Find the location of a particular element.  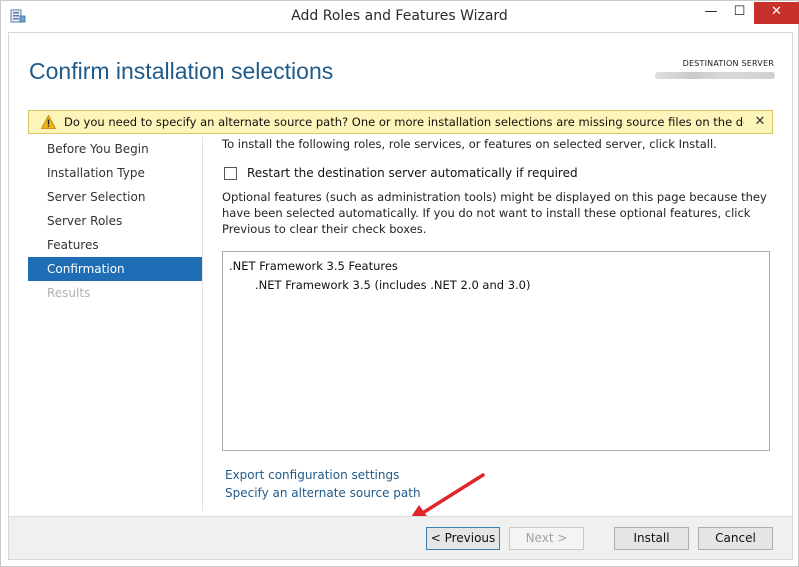

nav-item-server-roles: Server Roles is located at coordinates (115, 221).